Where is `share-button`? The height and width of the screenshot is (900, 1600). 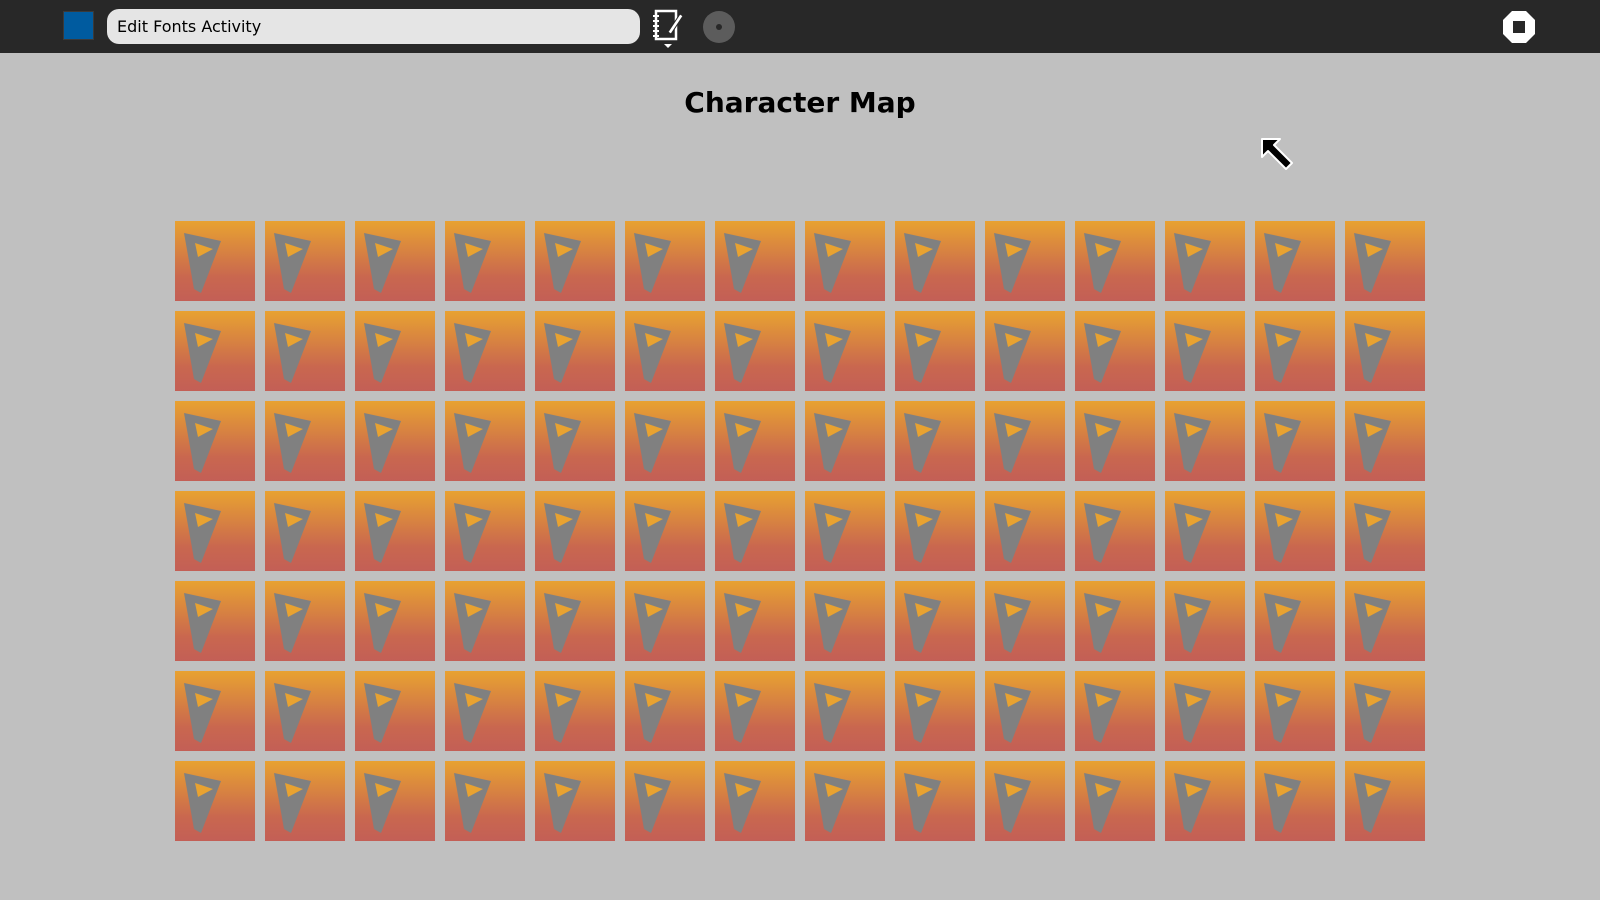 share-button is located at coordinates (719, 27).